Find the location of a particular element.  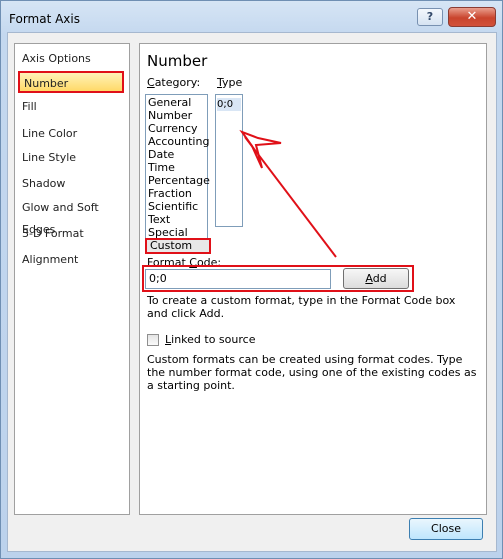

sidebar-item-line-style: Line Style is located at coordinates (71, 158).